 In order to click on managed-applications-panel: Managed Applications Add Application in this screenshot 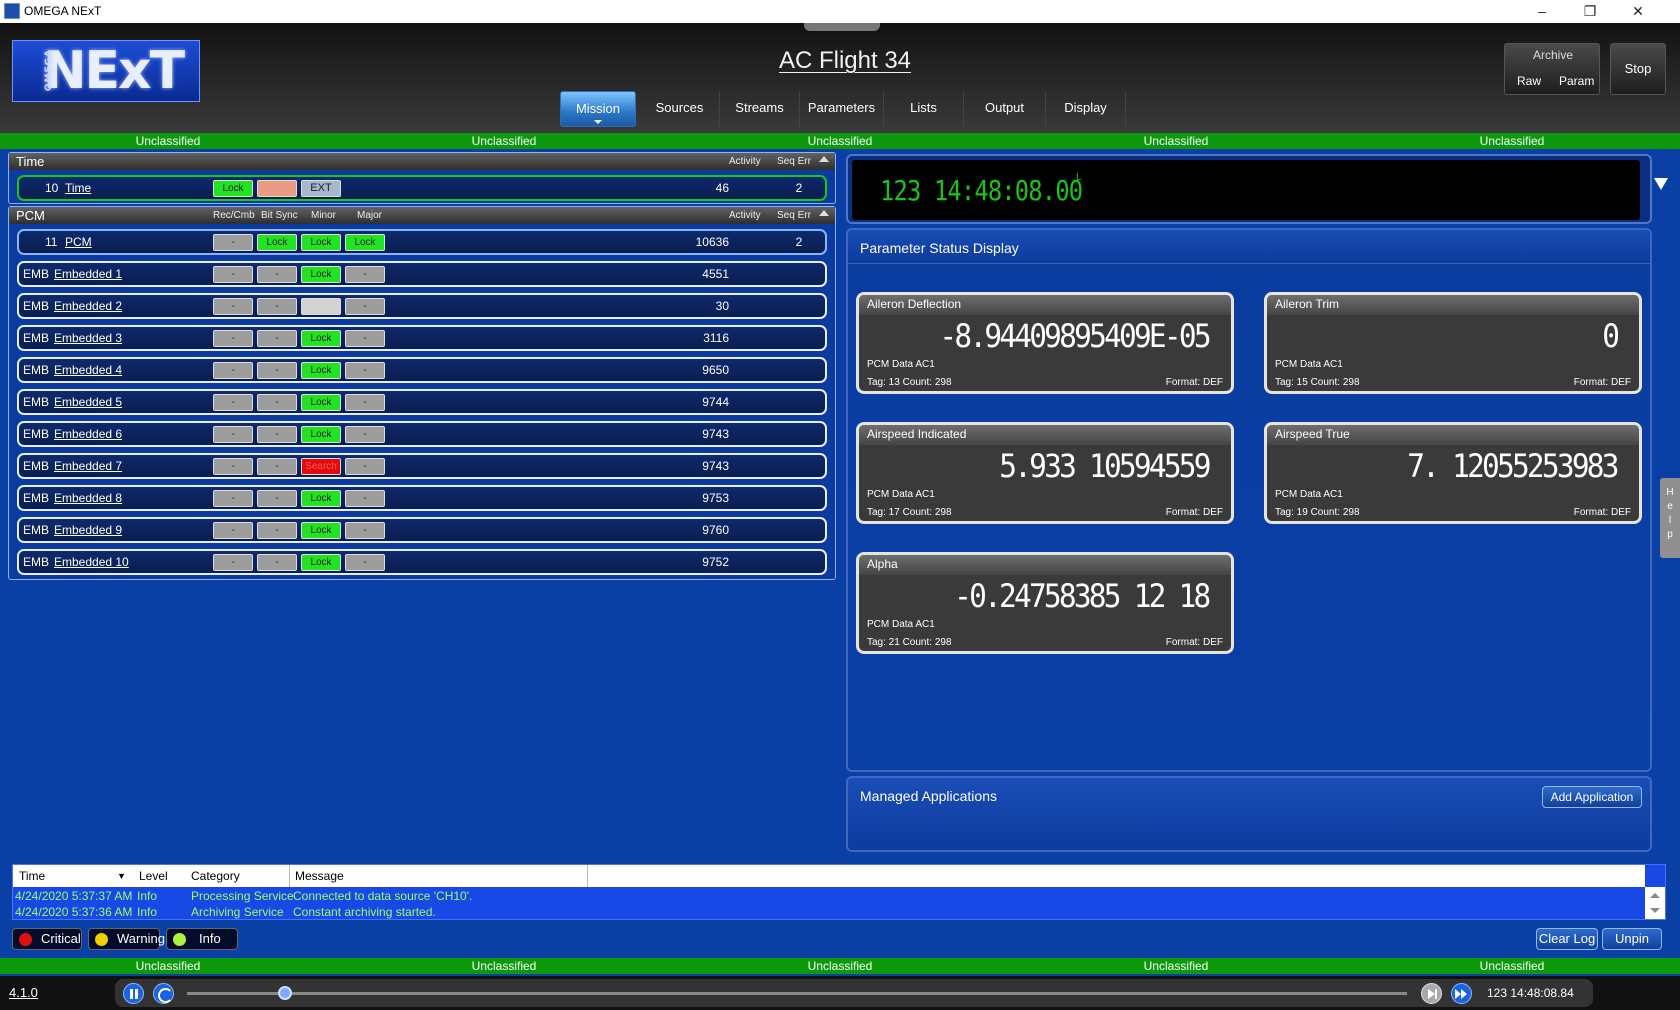, I will do `click(1249, 814)`.